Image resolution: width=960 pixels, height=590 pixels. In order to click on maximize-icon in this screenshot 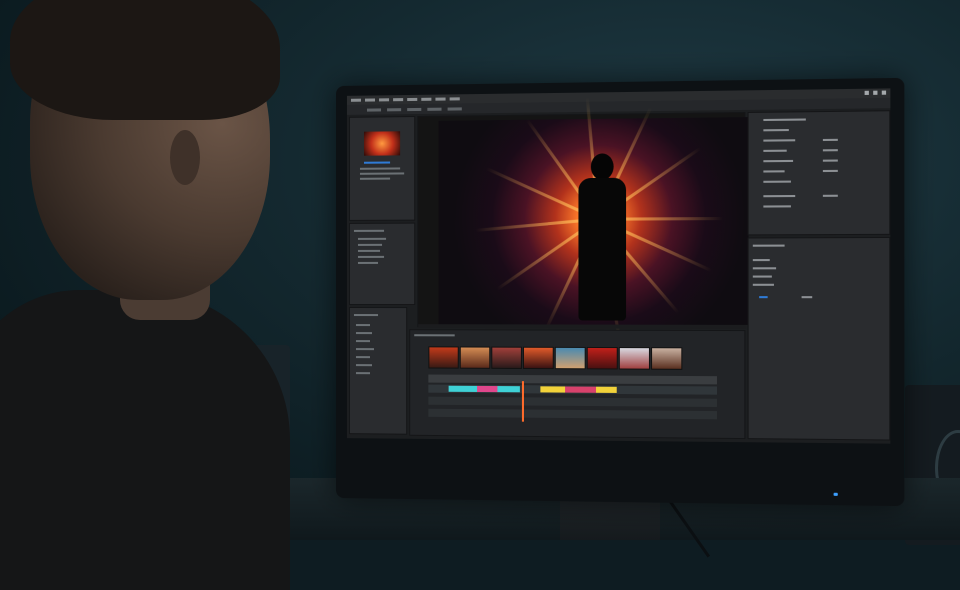, I will do `click(875, 93)`.